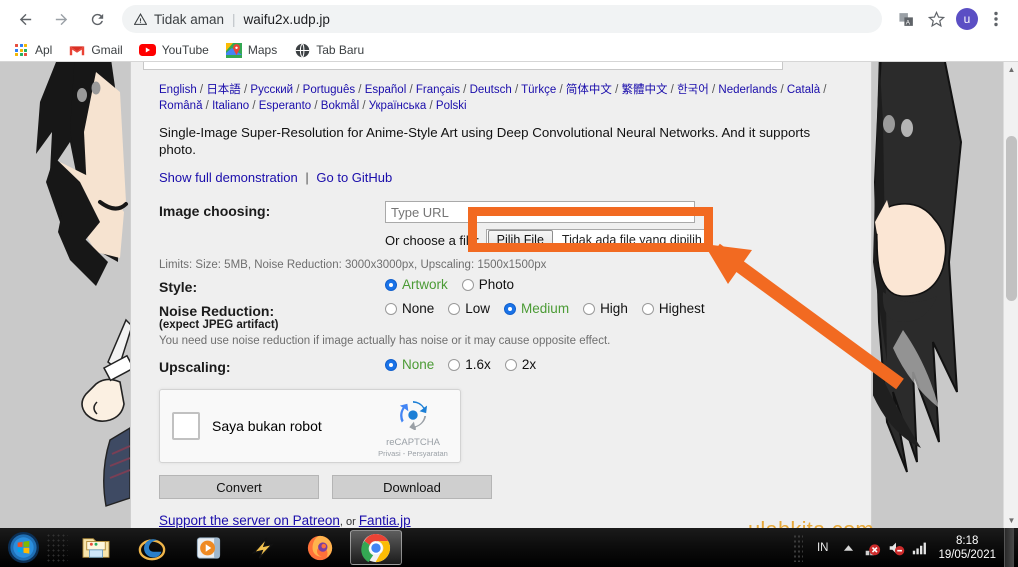 This screenshot has width=1018, height=567. I want to click on scrollbar-thumb, so click(1011, 218).